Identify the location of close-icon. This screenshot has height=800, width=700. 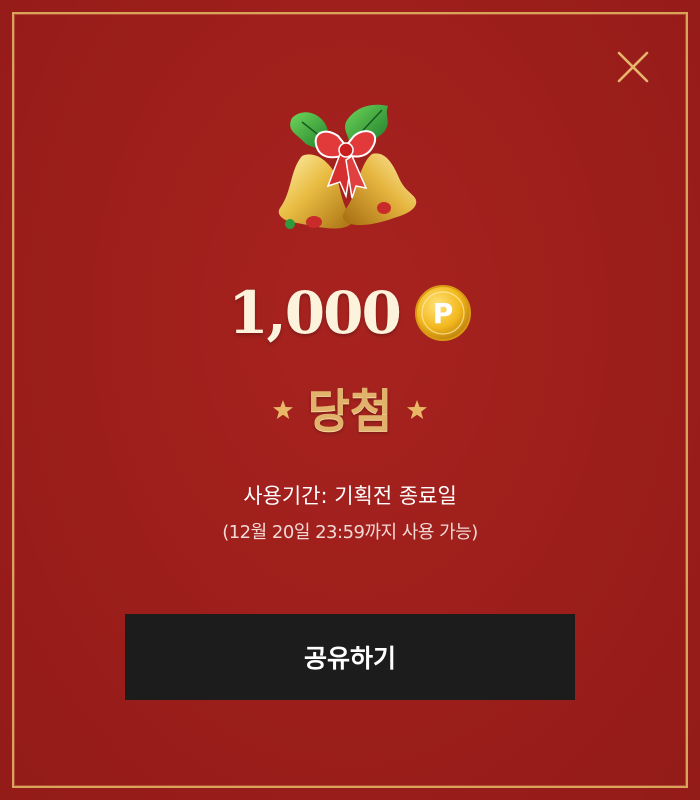
(633, 67).